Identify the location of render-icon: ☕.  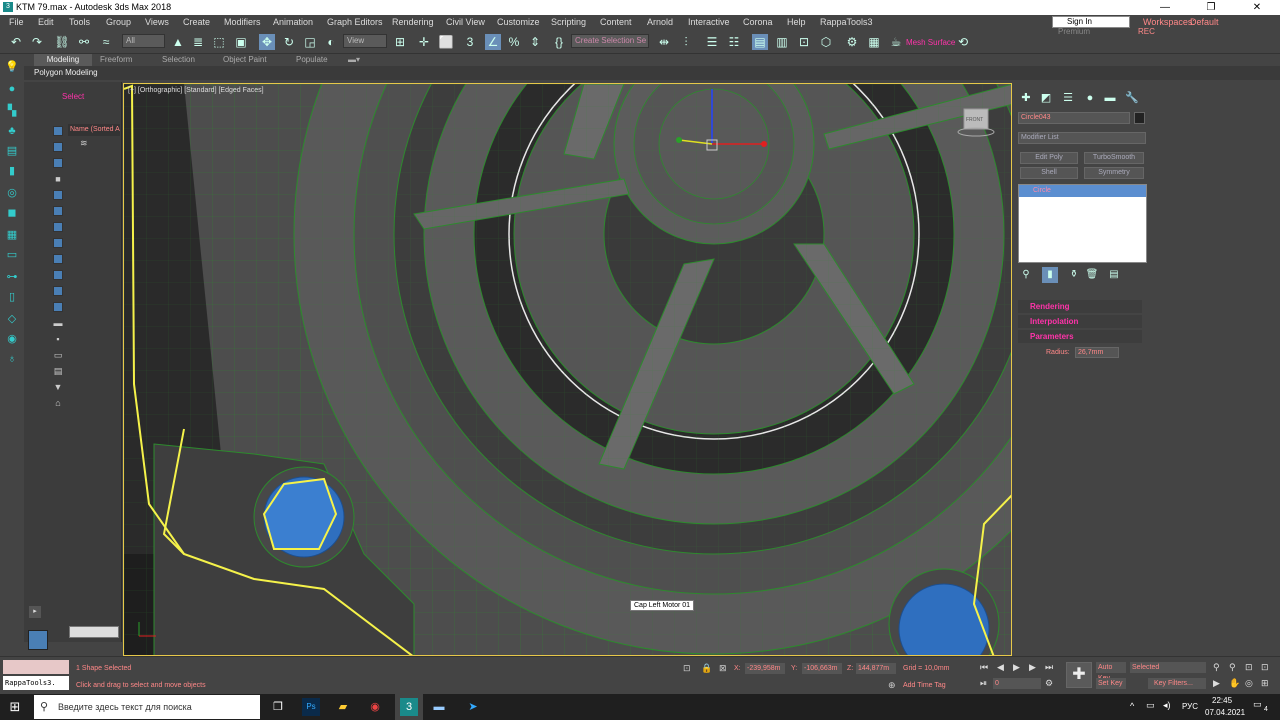
(896, 42).